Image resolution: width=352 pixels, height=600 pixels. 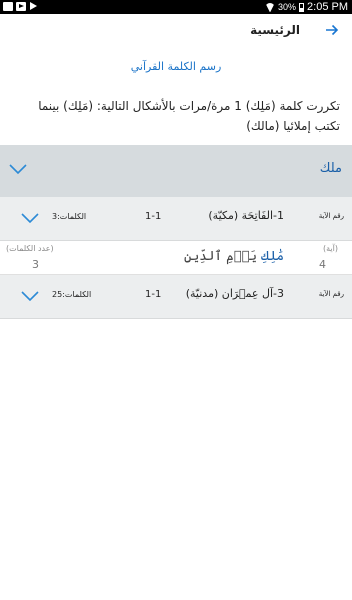 I want to click on word-title: ملك, so click(x=330, y=168).